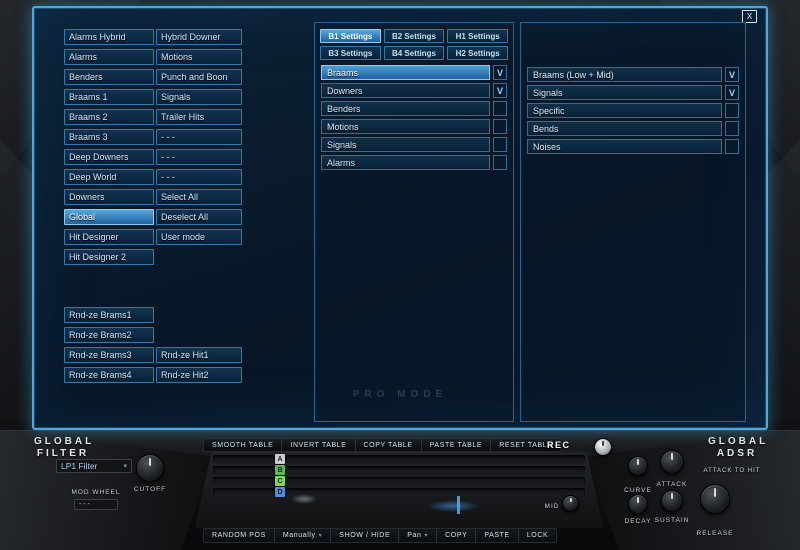 Image resolution: width=800 pixels, height=550 pixels. I want to click on master-knob, so click(603, 447).